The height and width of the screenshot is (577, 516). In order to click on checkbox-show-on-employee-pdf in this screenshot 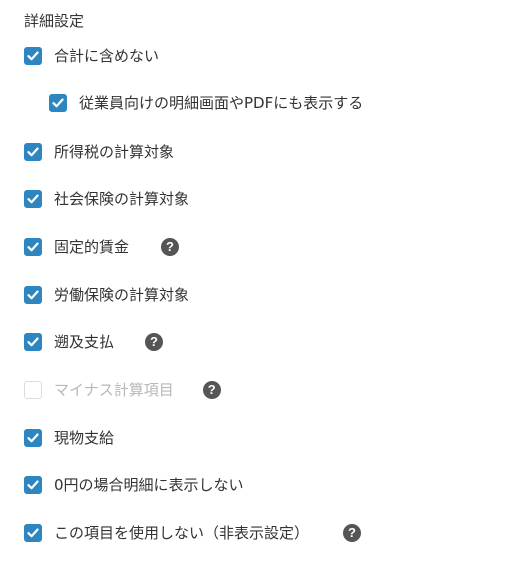, I will do `click(58, 103)`.